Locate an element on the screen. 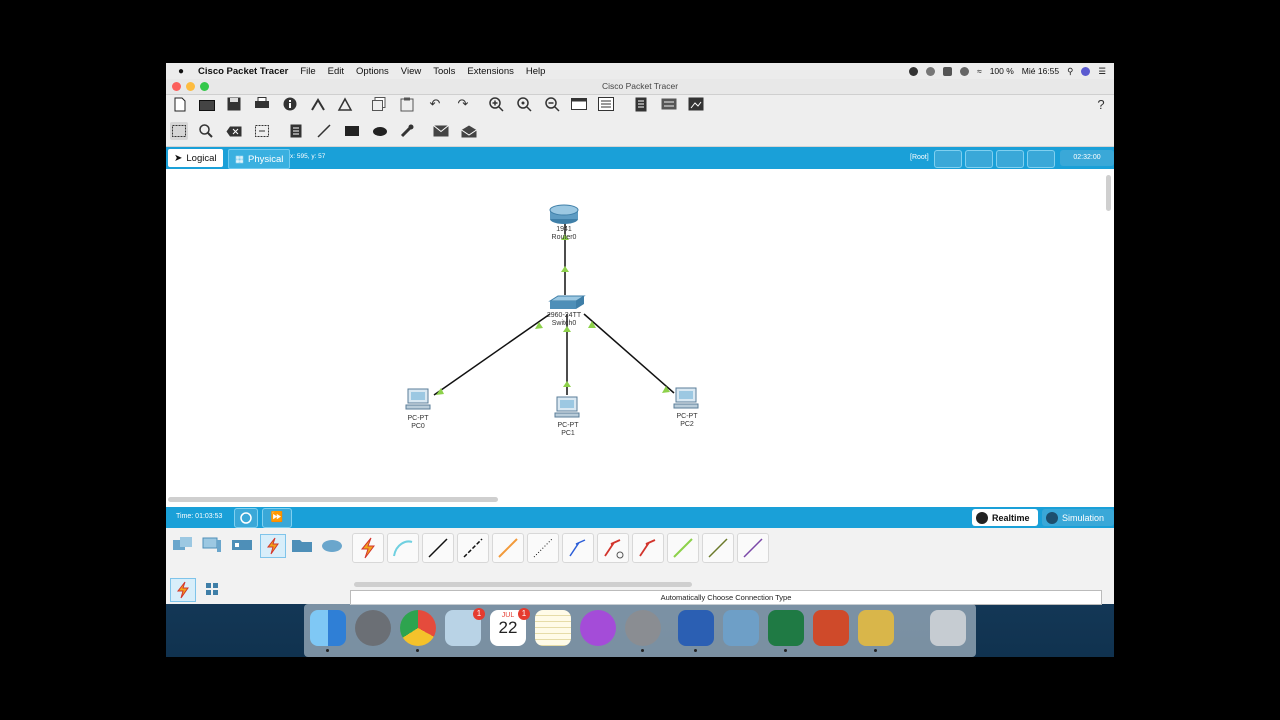  display-icon is located at coordinates (948, 71).